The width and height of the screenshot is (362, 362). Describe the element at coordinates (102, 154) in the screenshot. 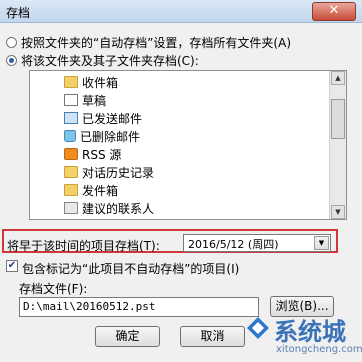

I see `tree-item-label: RSS 源` at that location.